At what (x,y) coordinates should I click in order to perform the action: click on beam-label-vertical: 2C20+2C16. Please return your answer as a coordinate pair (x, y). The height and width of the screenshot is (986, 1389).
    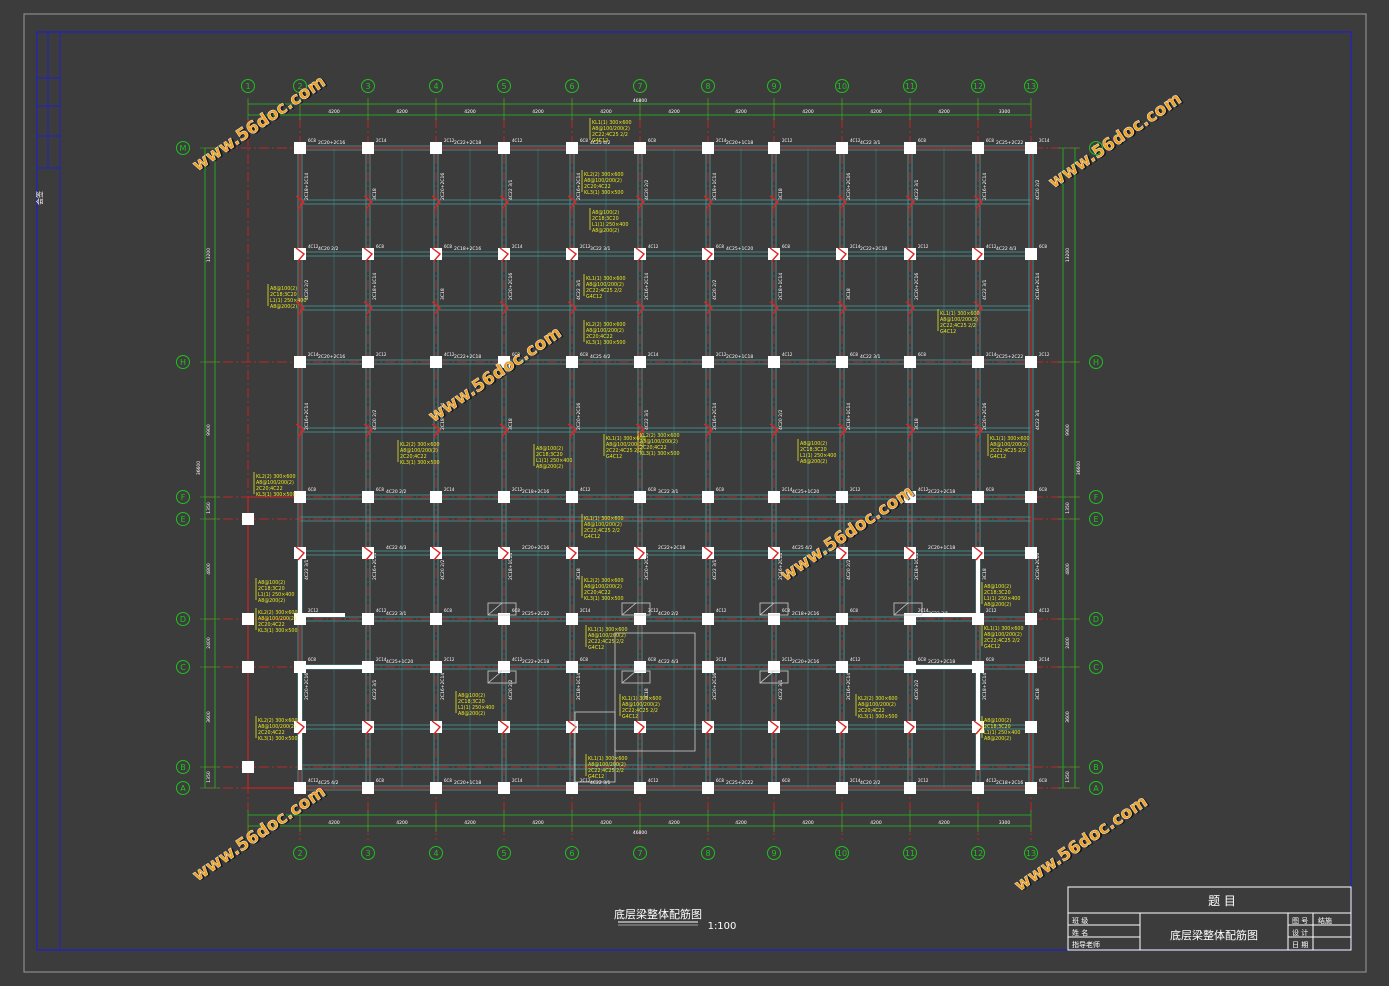
    Looking at the image, I should click on (715, 686).